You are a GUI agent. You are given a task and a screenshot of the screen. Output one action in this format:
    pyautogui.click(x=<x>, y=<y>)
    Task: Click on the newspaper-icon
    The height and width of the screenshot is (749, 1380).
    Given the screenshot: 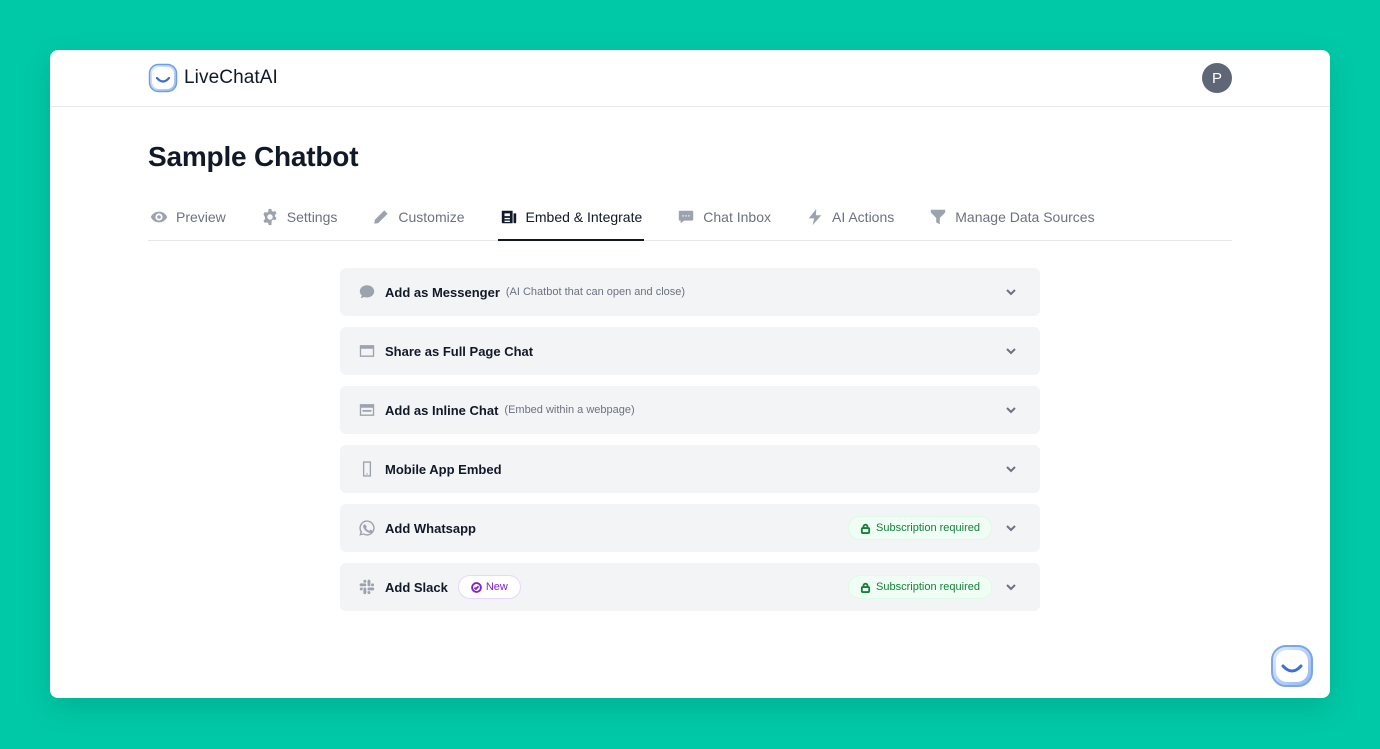 What is the action you would take?
    pyautogui.click(x=508, y=217)
    